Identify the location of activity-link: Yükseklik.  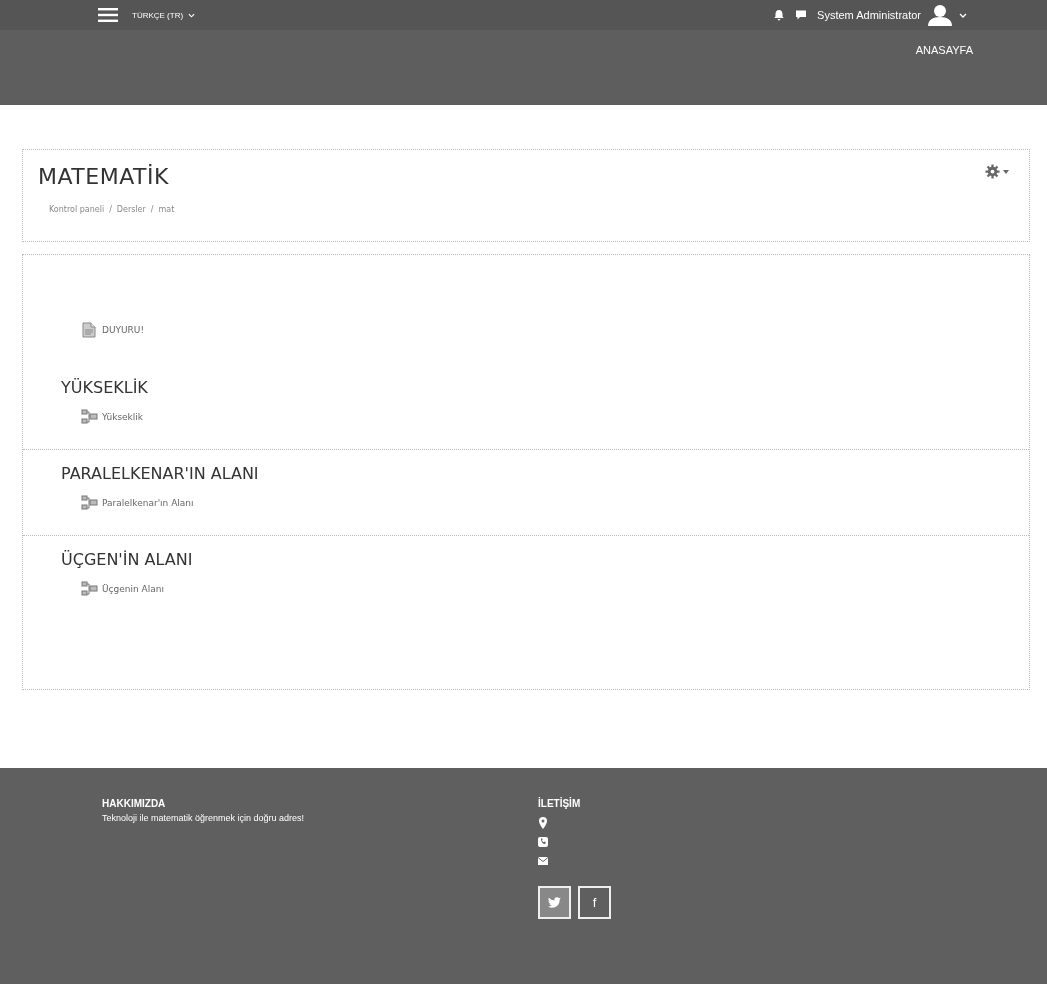
(112, 417).